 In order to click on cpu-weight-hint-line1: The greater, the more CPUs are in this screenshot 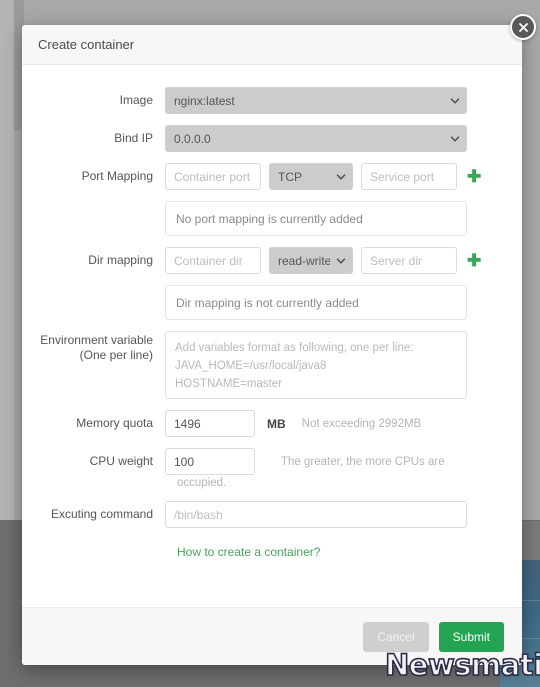, I will do `click(363, 461)`.